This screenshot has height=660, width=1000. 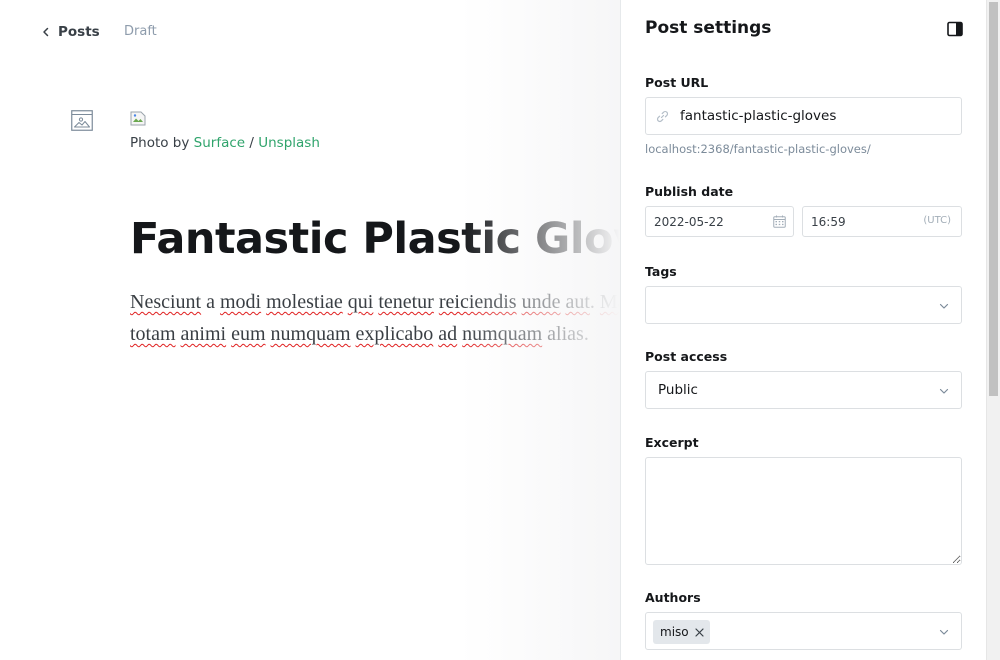 I want to click on body-word: modi, so click(x=240, y=302).